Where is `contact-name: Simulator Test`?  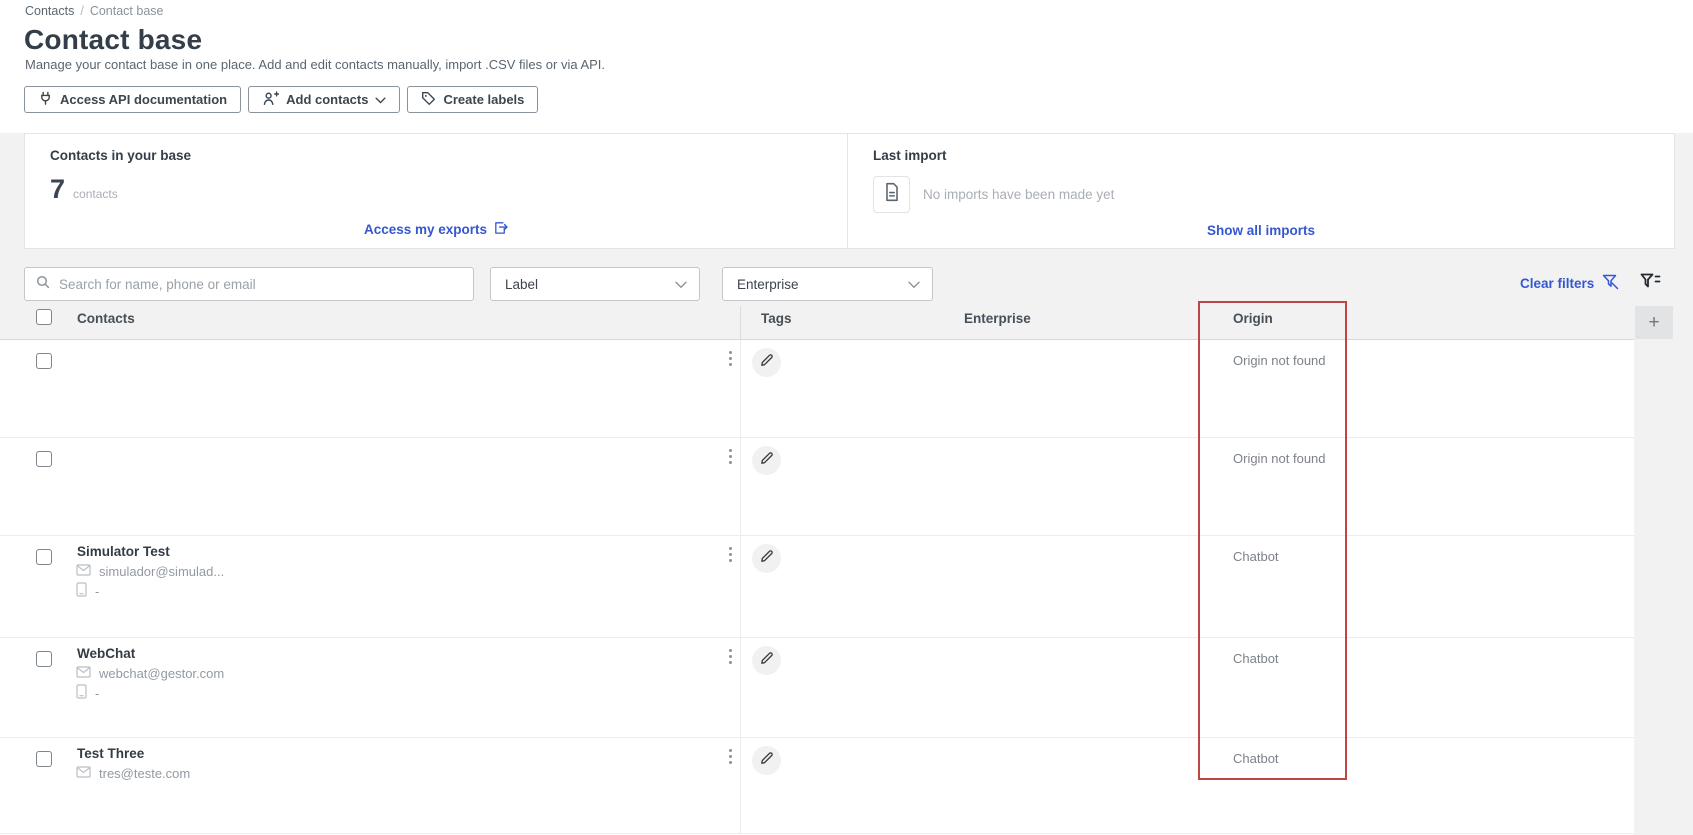 contact-name: Simulator Test is located at coordinates (123, 551).